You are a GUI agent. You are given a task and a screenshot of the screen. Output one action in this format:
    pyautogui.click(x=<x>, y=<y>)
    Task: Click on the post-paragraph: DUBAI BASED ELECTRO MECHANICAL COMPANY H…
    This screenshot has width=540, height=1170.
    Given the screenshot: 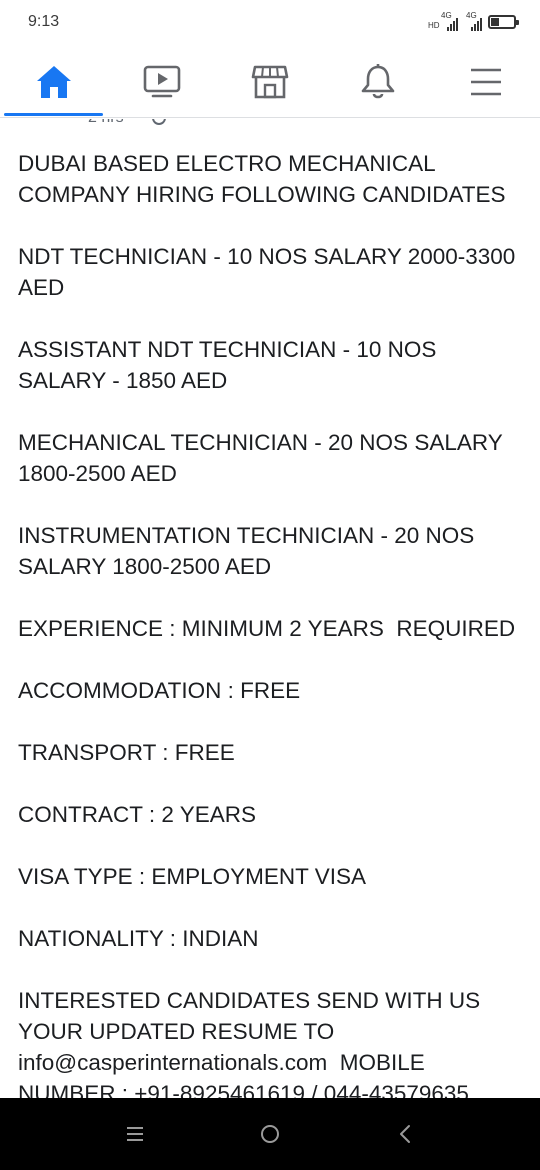 What is the action you would take?
    pyautogui.click(x=262, y=179)
    